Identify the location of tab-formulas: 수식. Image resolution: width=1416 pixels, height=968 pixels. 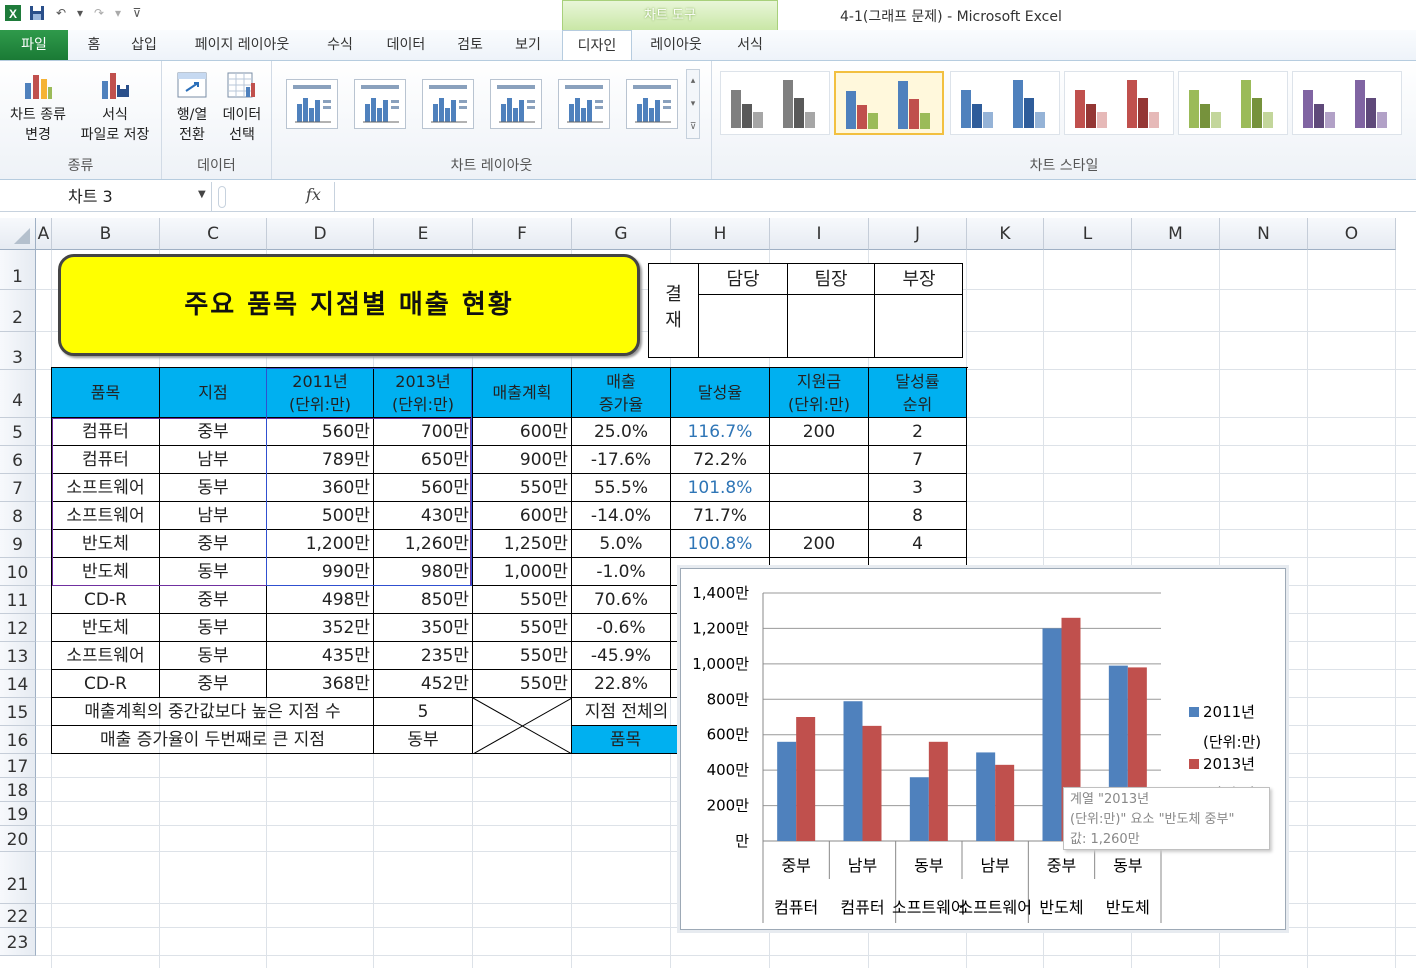
(340, 45).